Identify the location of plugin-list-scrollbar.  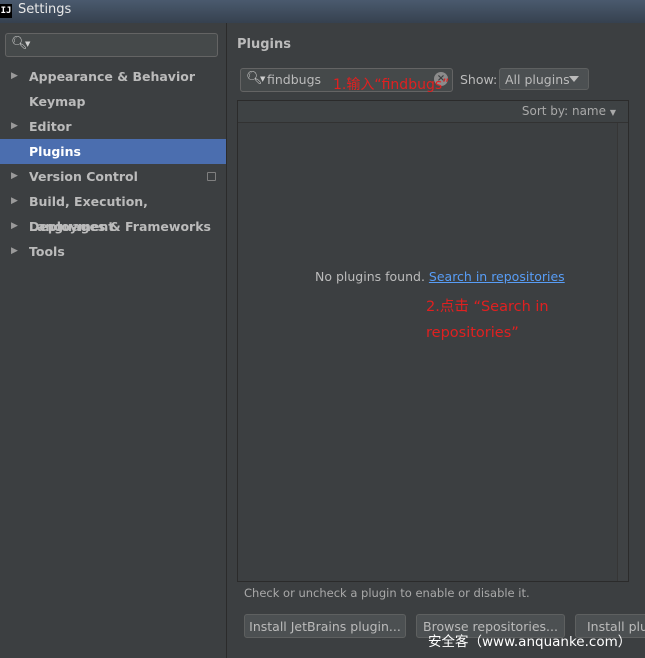
(622, 352).